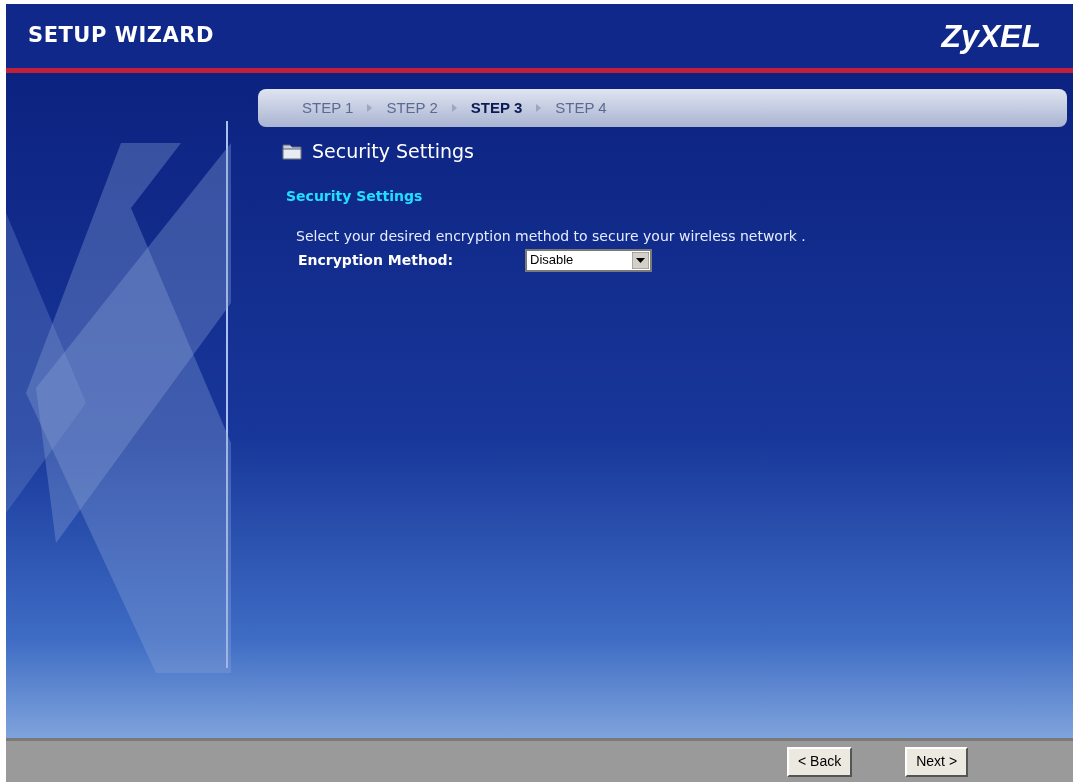  I want to click on step-label: STEP 2, so click(412, 107).